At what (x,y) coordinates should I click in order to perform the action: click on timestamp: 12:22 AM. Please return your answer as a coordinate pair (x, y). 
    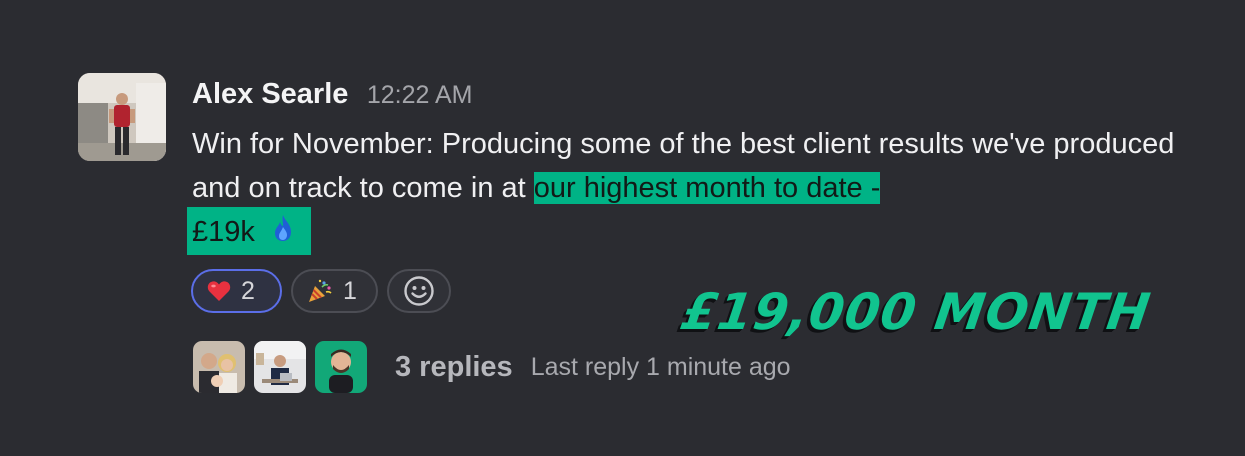
    Looking at the image, I should click on (420, 95).